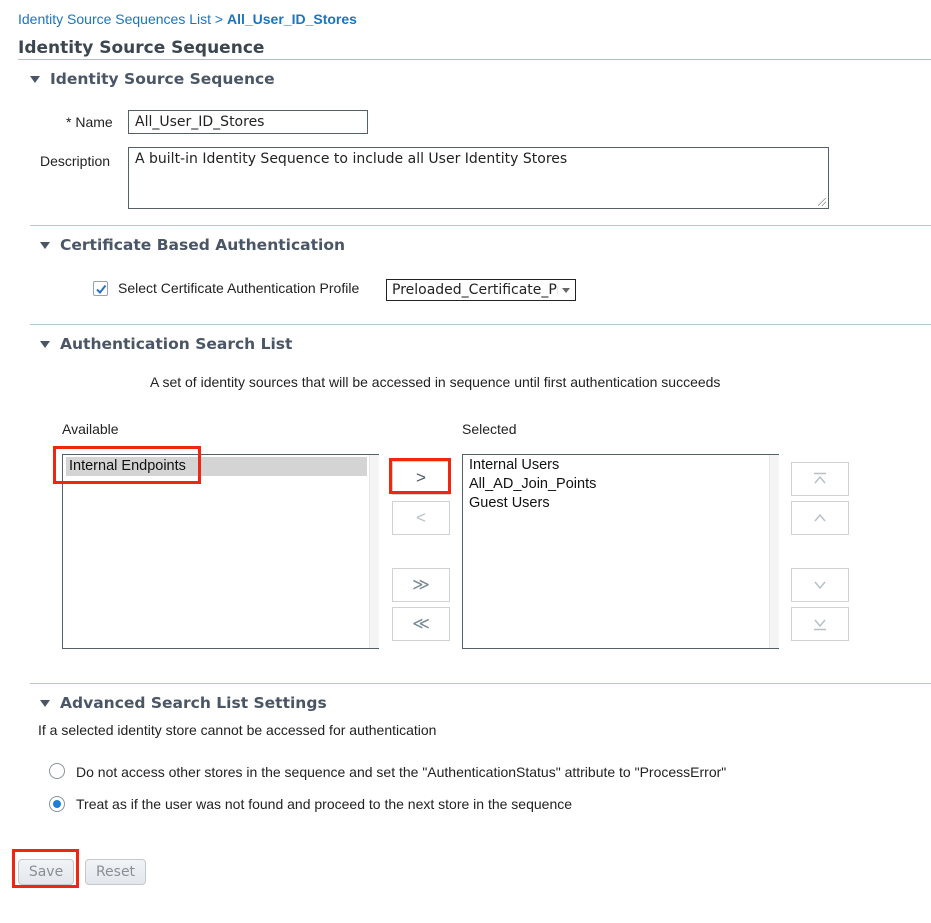 The width and height of the screenshot is (931, 923). I want to click on selected-item: All_AD_Join_Points, so click(531, 484).